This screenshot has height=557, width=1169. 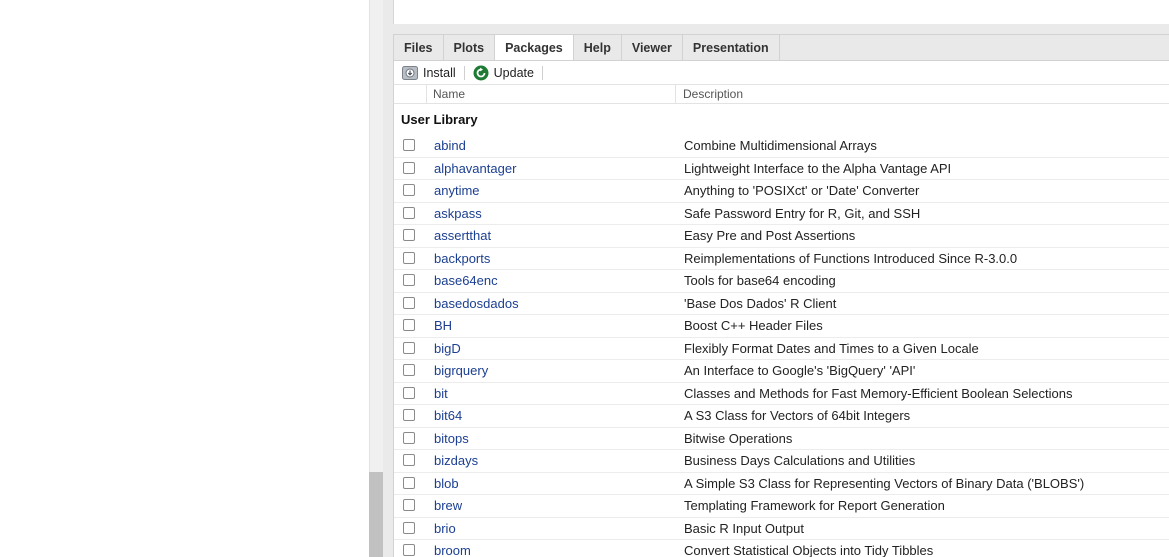 I want to click on environment-pane-bottom, so click(x=781, y=12).